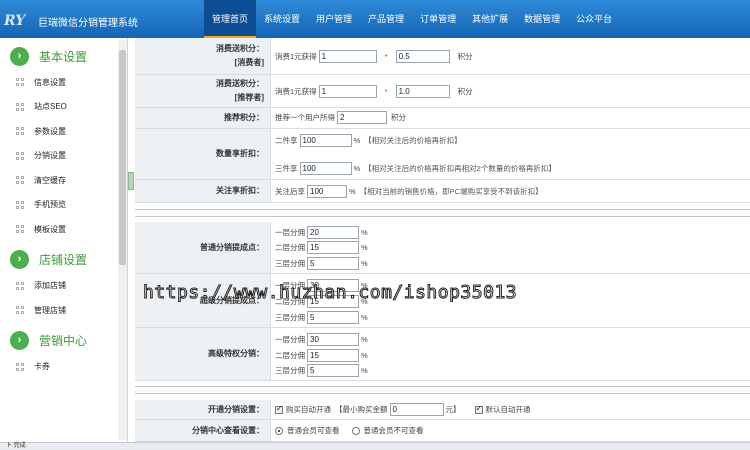 The height and width of the screenshot is (450, 750). Describe the element at coordinates (63, 205) in the screenshot. I see `sidebar-item-mobile-preview: 手机预览` at that location.